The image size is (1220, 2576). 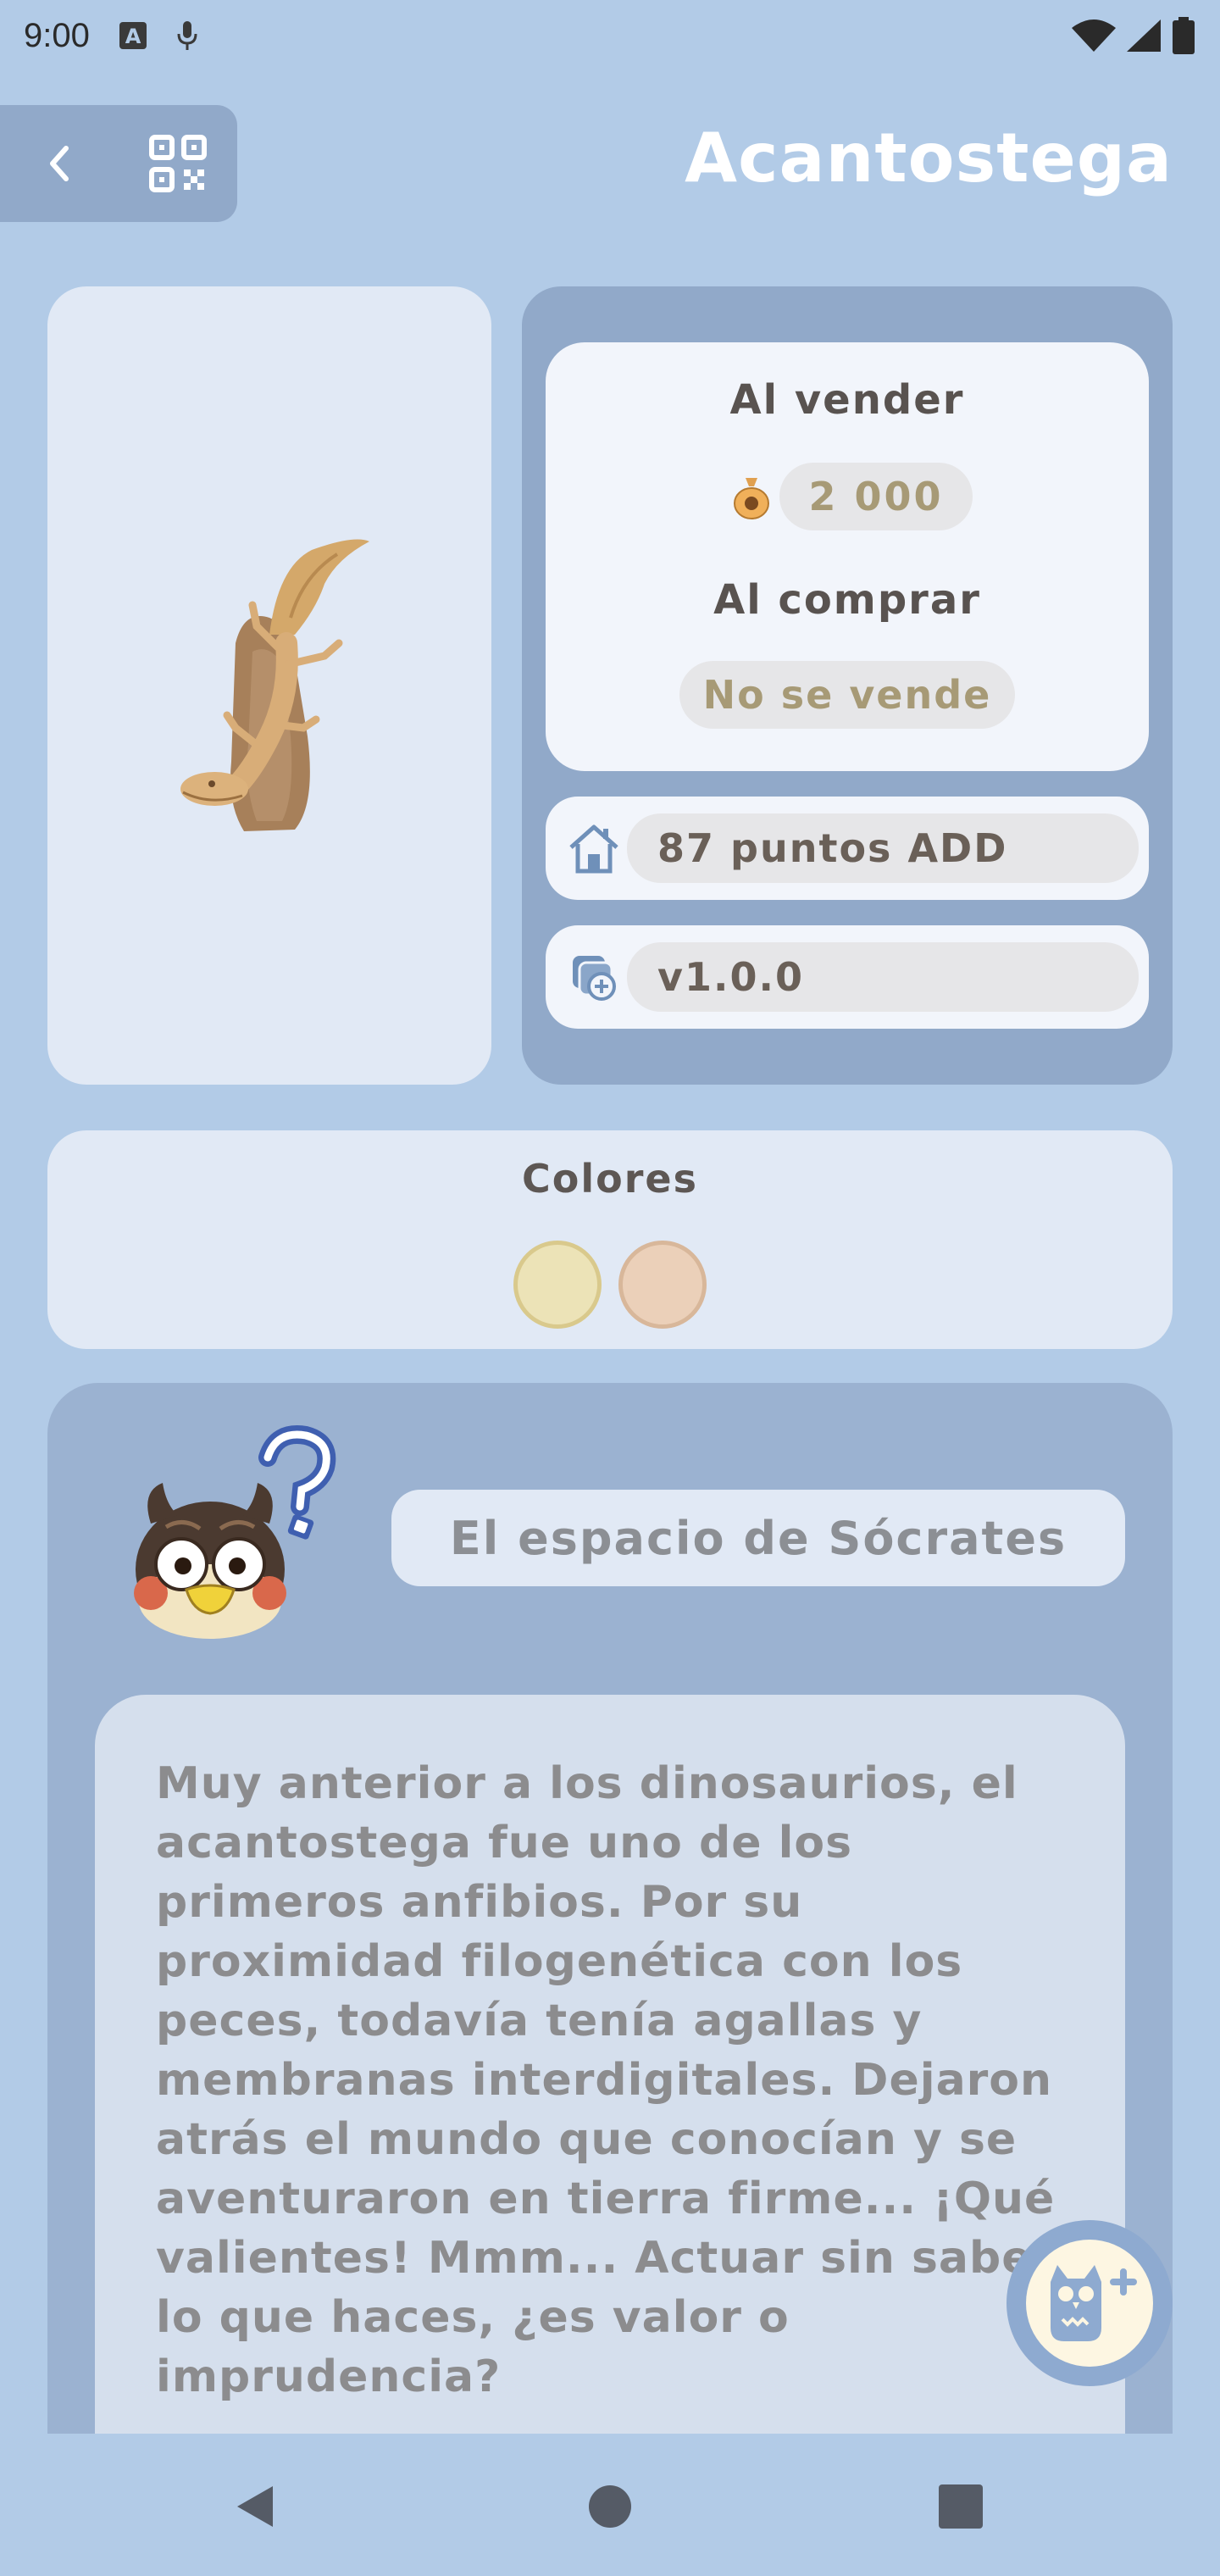 I want to click on color-swatch-yellow, so click(x=557, y=1285).